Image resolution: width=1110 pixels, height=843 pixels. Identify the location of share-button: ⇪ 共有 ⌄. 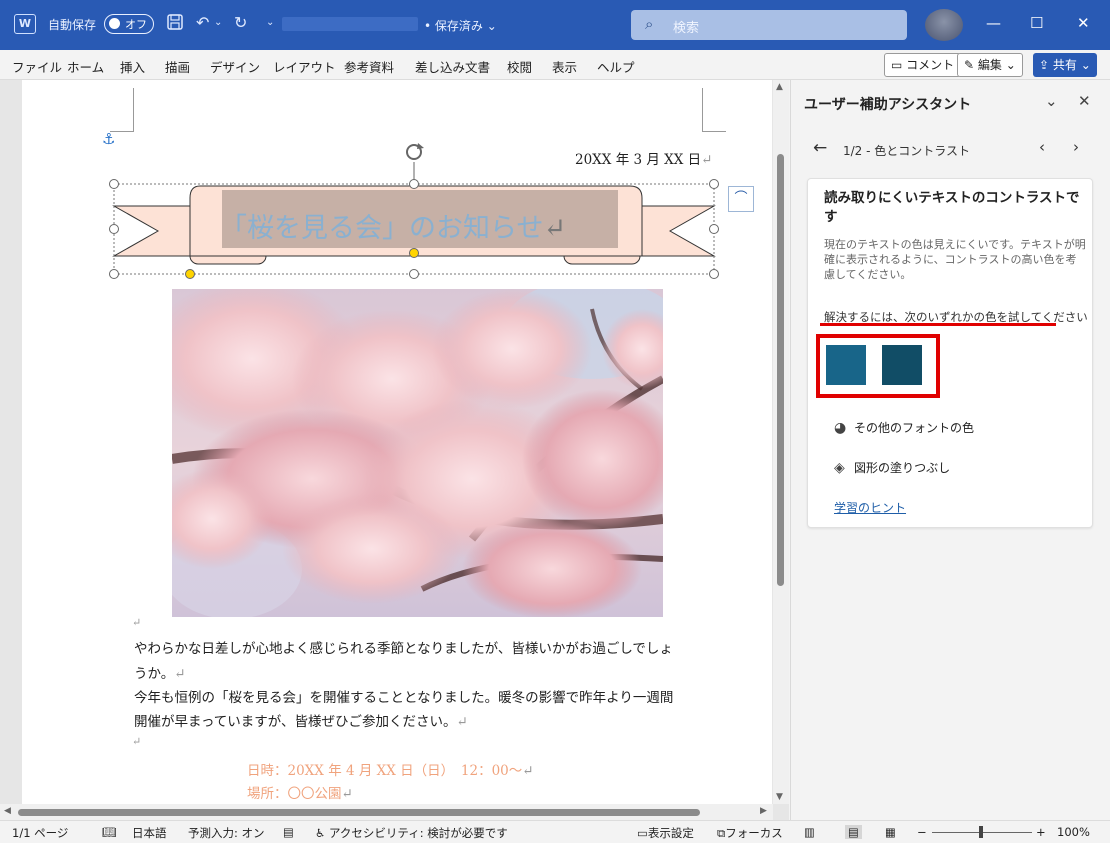
(1065, 65).